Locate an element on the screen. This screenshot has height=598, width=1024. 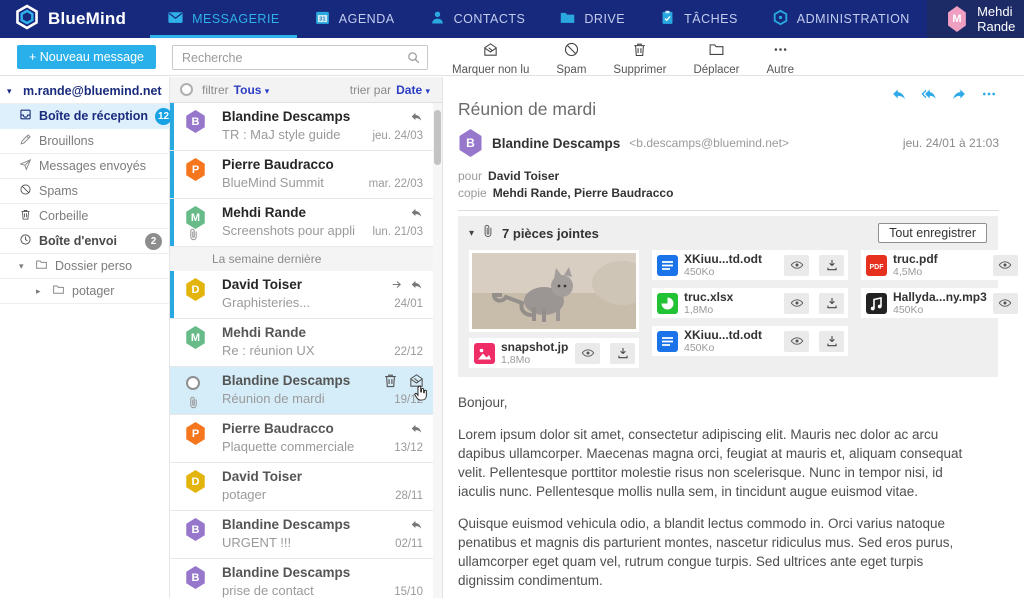
attachment-card: snapshot.jpg 1,8Mo is located at coordinates (554, 353).